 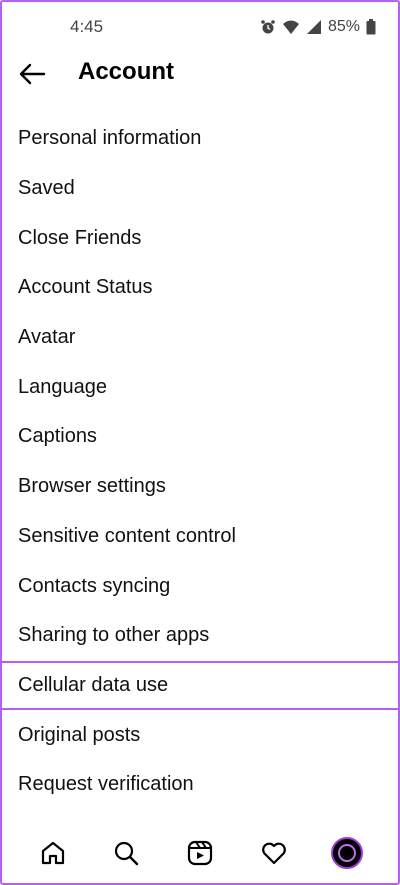 What do you see at coordinates (200, 537) in the screenshot?
I see `menu-item-sensitive-content-control: Sensitive content control` at bounding box center [200, 537].